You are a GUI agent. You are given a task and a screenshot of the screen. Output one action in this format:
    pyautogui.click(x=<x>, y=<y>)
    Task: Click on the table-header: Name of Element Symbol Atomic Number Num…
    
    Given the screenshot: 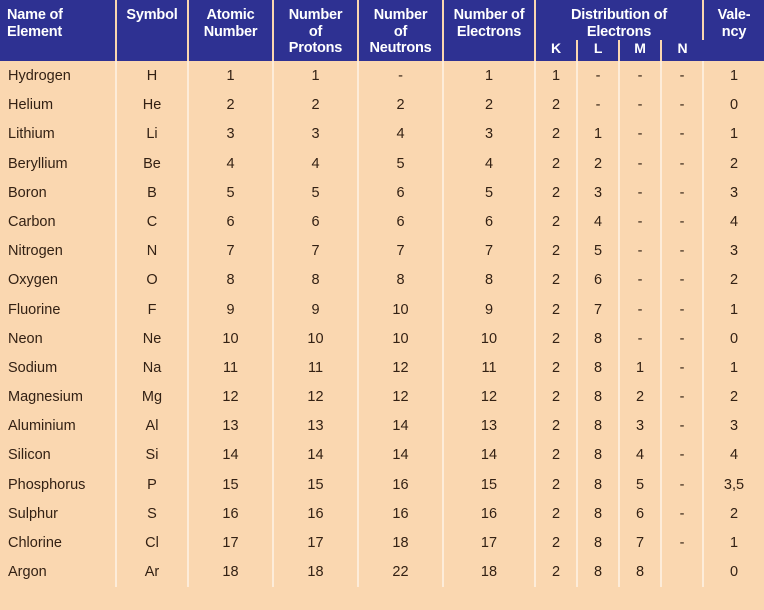 What is the action you would take?
    pyautogui.click(x=382, y=31)
    